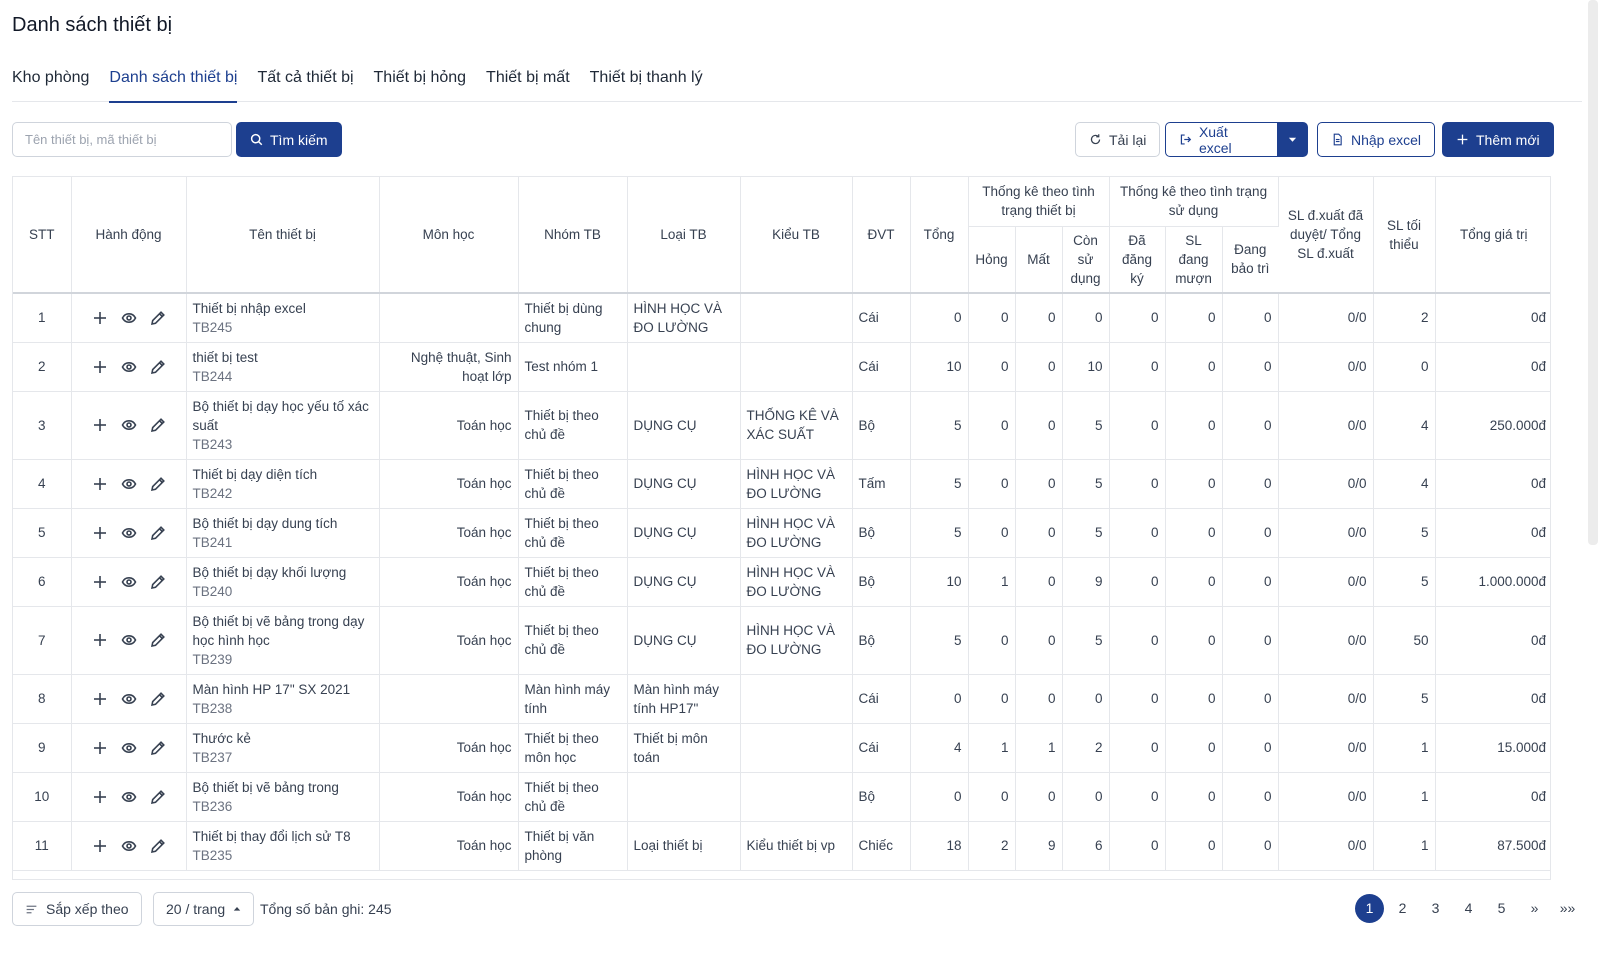  I want to click on cell-type: Loại thiết bị, so click(684, 846).